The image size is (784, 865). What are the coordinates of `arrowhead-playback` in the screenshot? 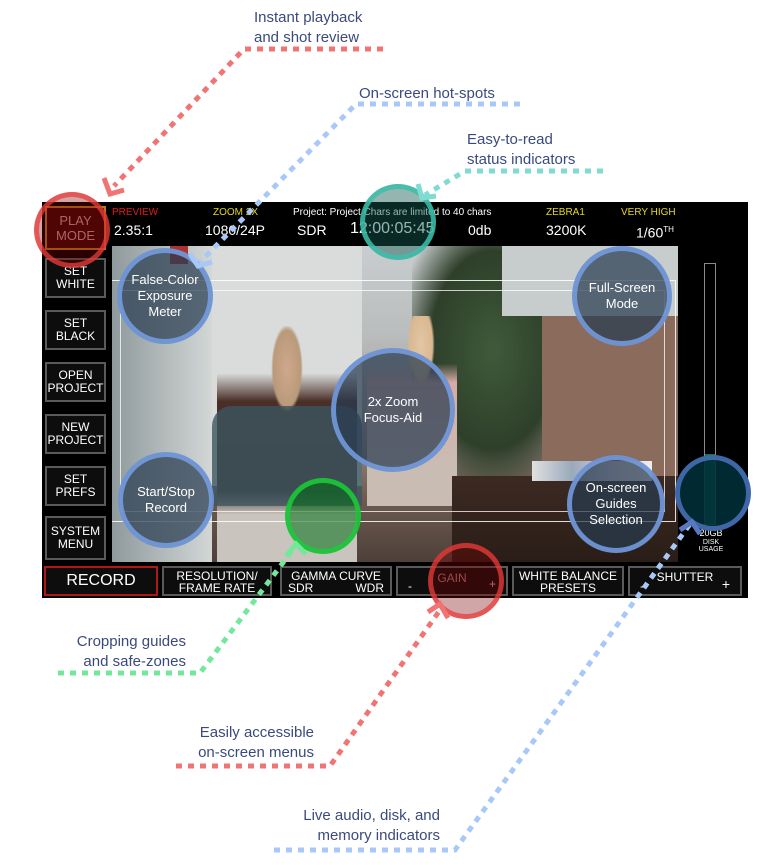 It's located at (113, 187).